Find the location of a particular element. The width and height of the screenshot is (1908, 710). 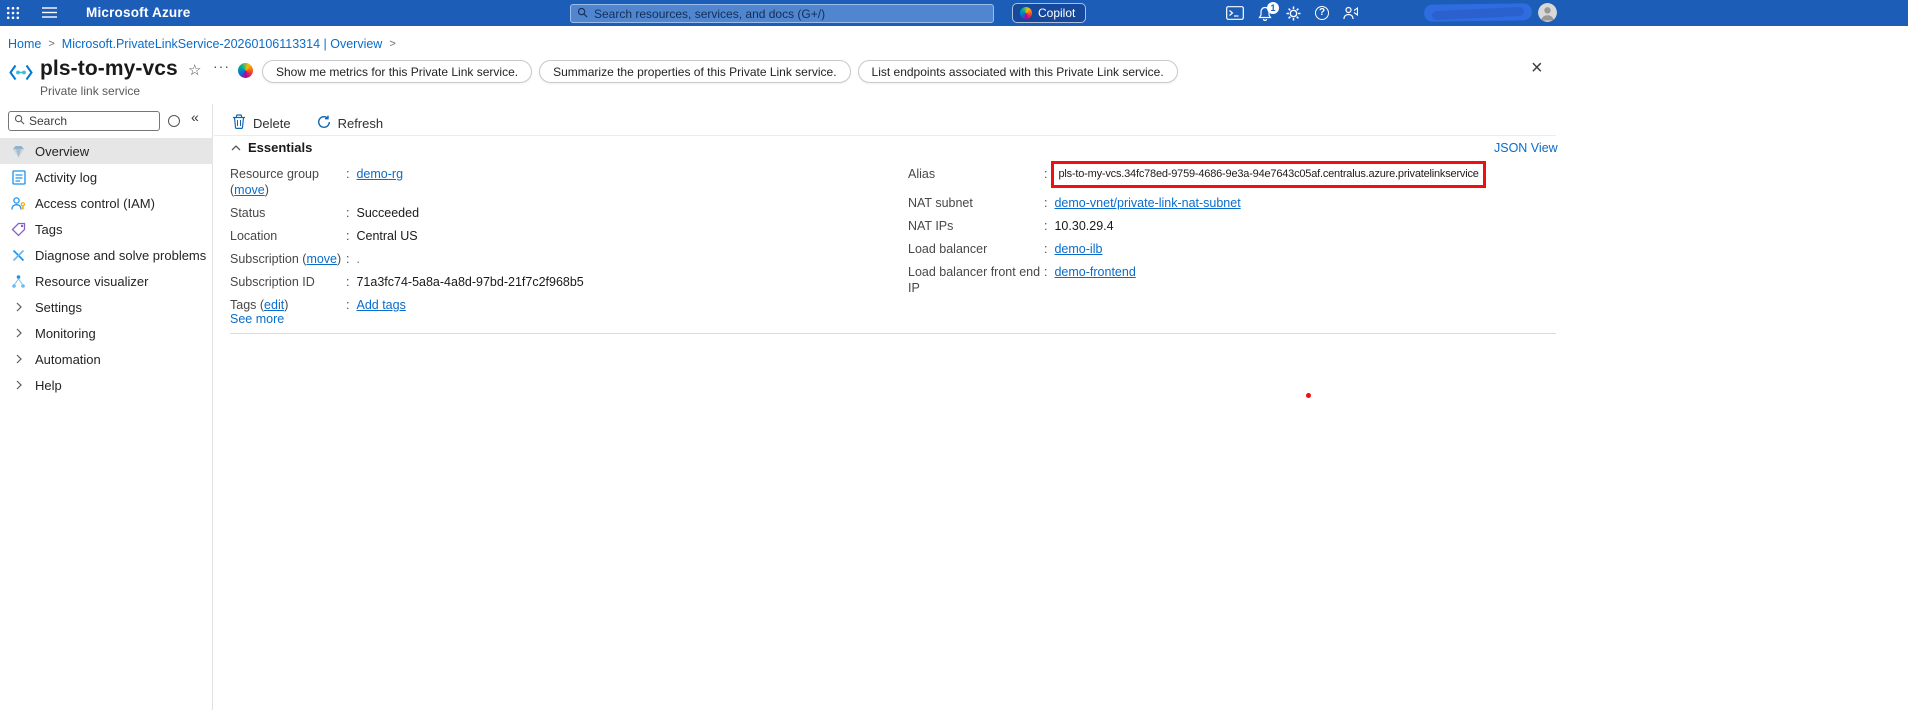

refresh-icon is located at coordinates (324, 123).